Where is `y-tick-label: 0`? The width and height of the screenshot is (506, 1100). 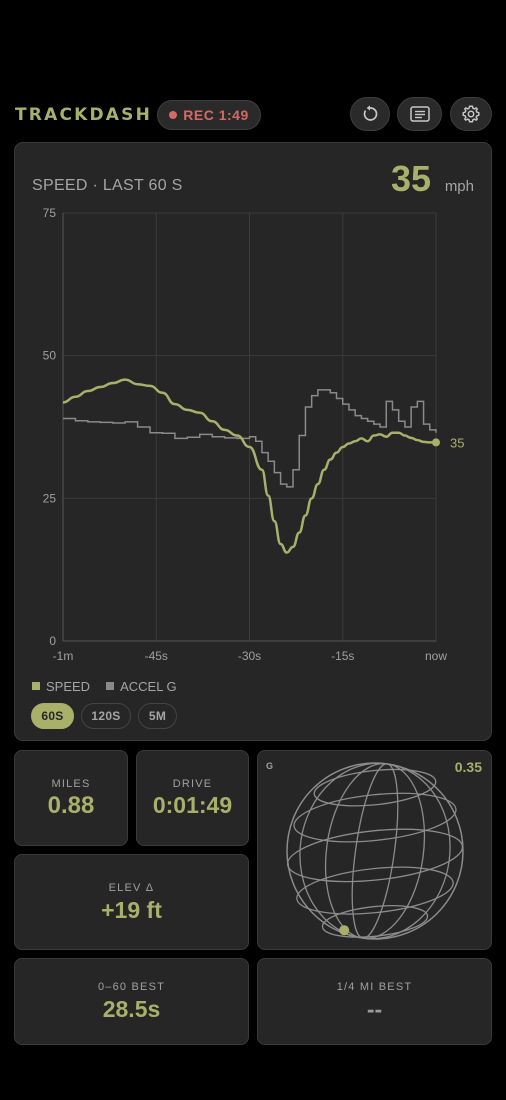
y-tick-label: 0 is located at coordinates (52, 641).